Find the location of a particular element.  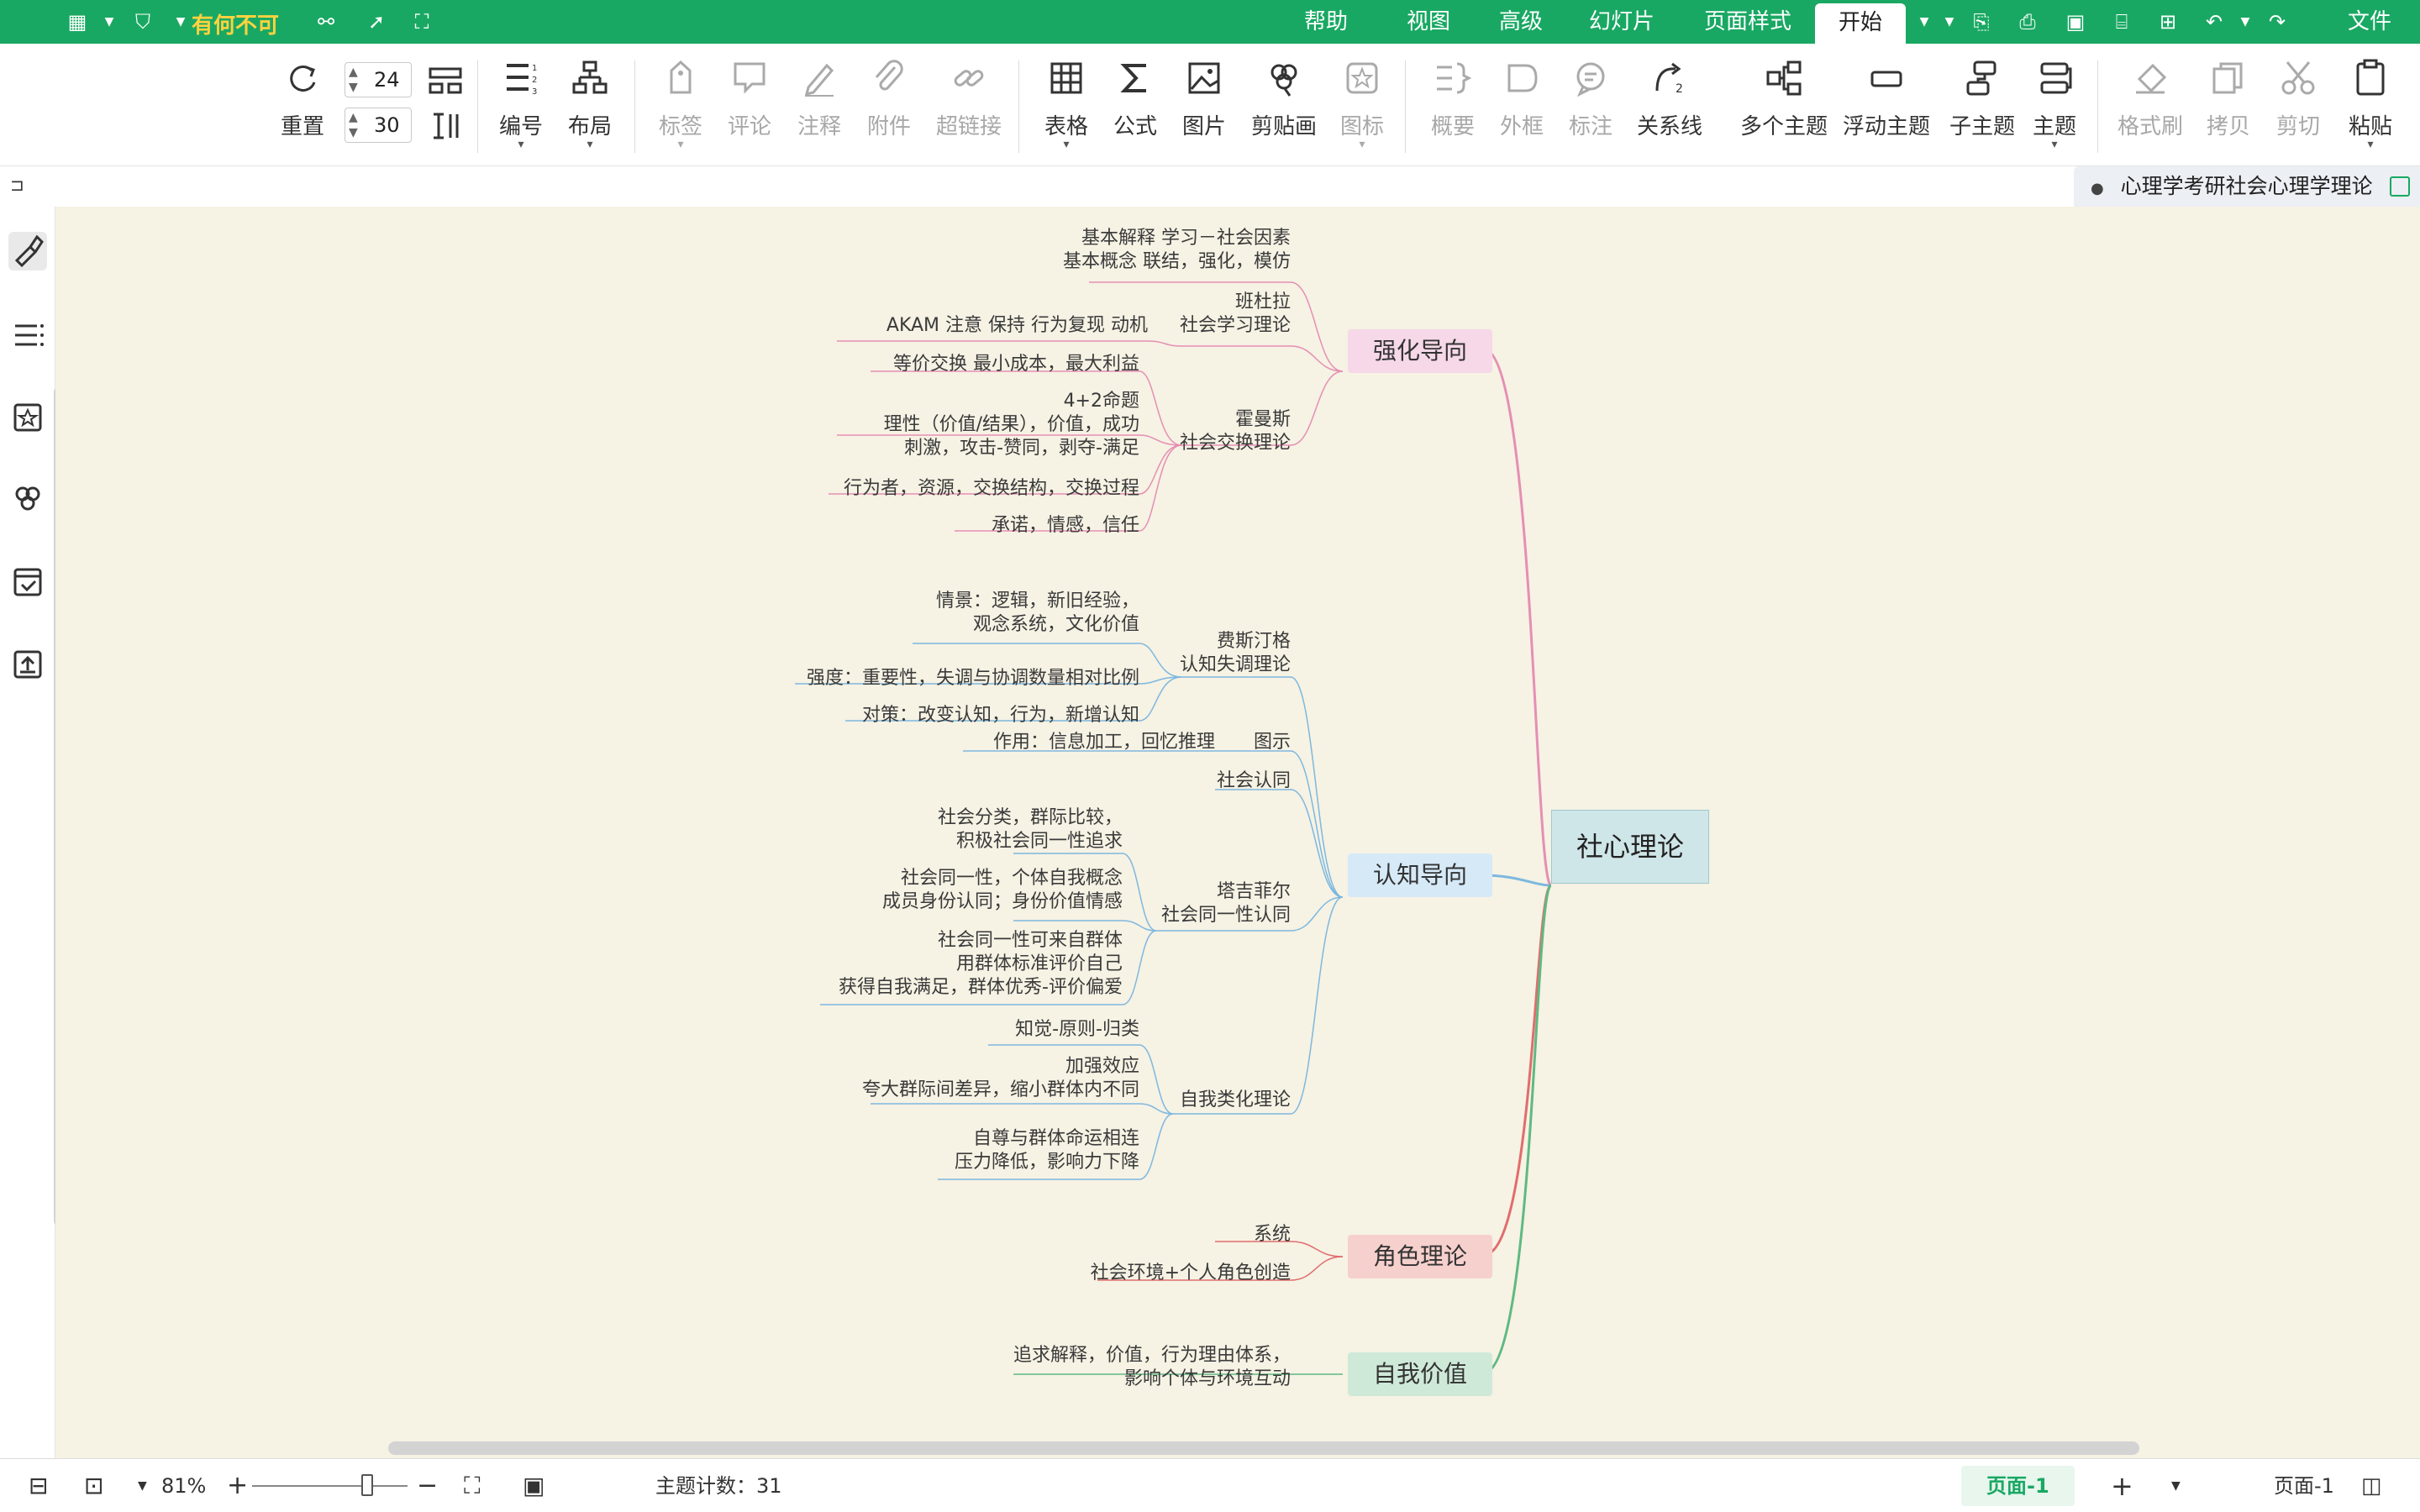

branch-self-value: 自我价值 is located at coordinates (1420, 1374).